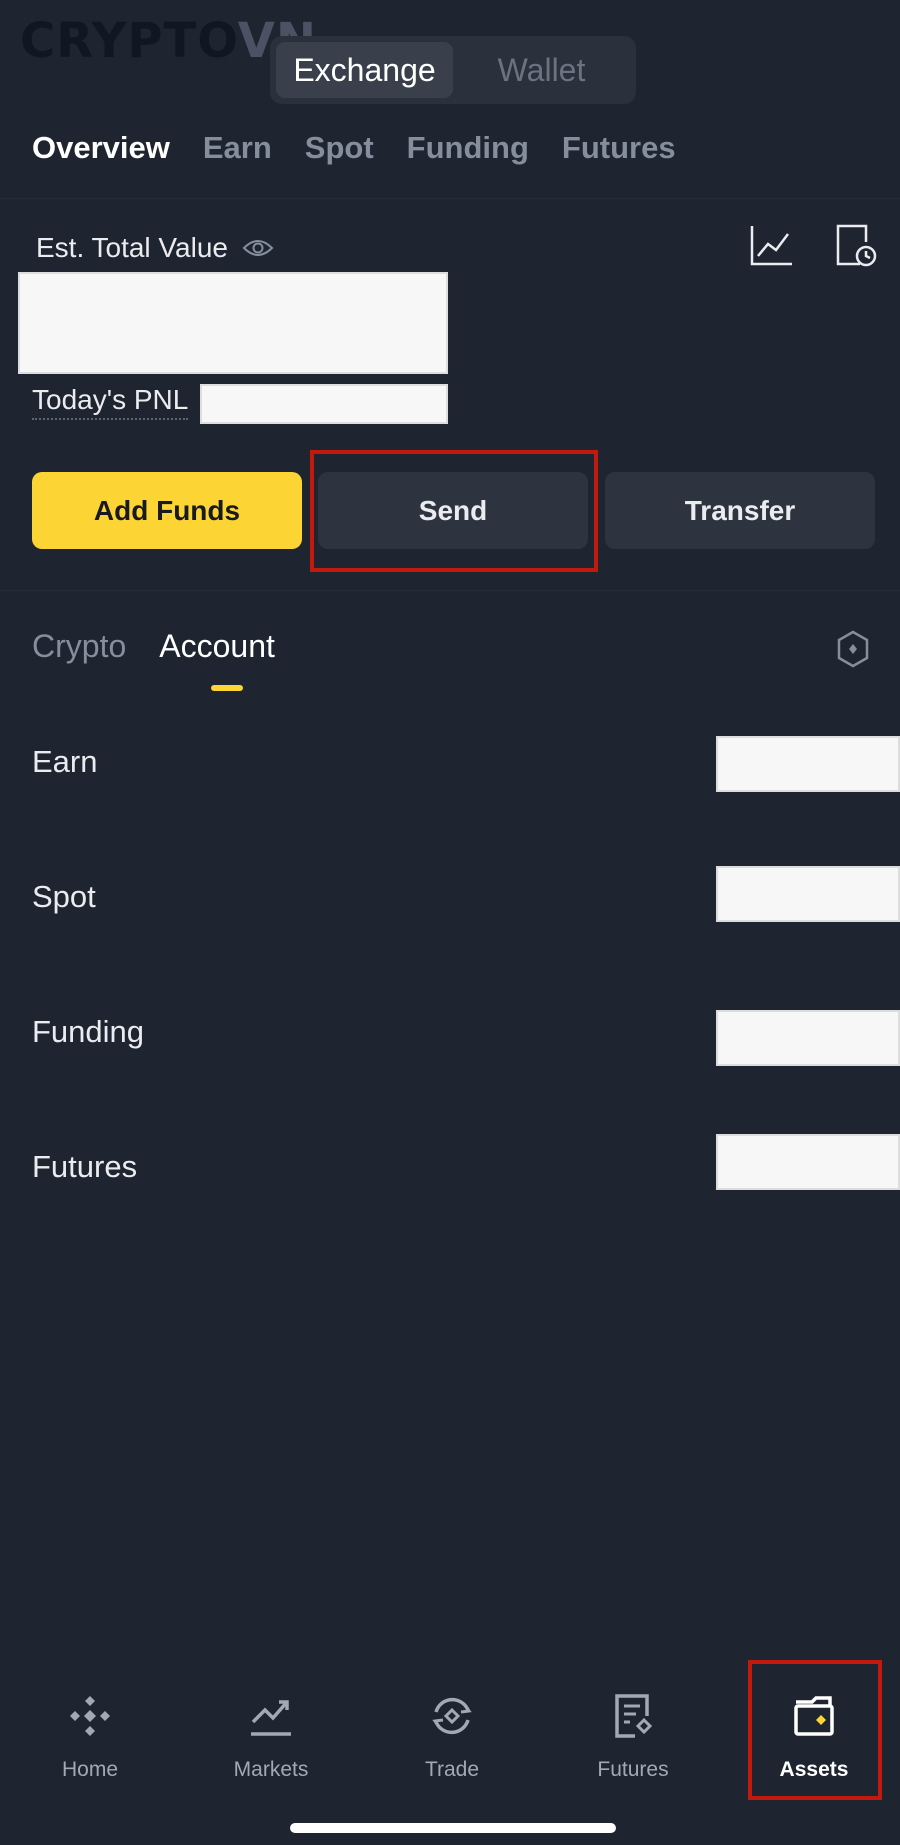 The height and width of the screenshot is (1845, 900). What do you see at coordinates (271, 1716) in the screenshot?
I see `markets-icon` at bounding box center [271, 1716].